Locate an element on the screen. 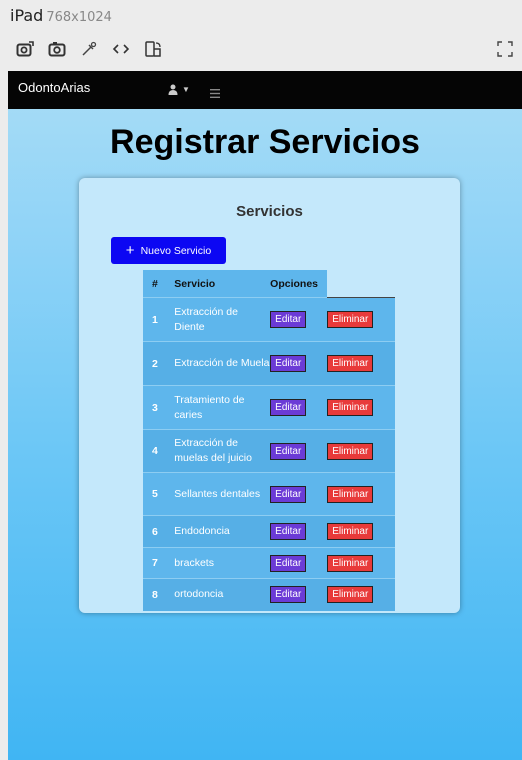 The height and width of the screenshot is (760, 522). table-row: 7 brackets Editar Eliminar is located at coordinates (269, 563).